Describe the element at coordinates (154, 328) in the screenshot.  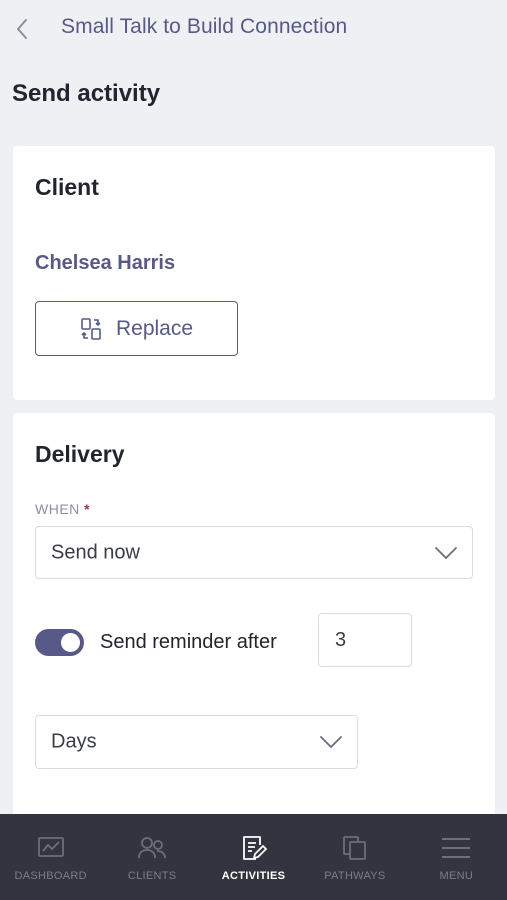
I see `replace-button-label: Replace` at that location.